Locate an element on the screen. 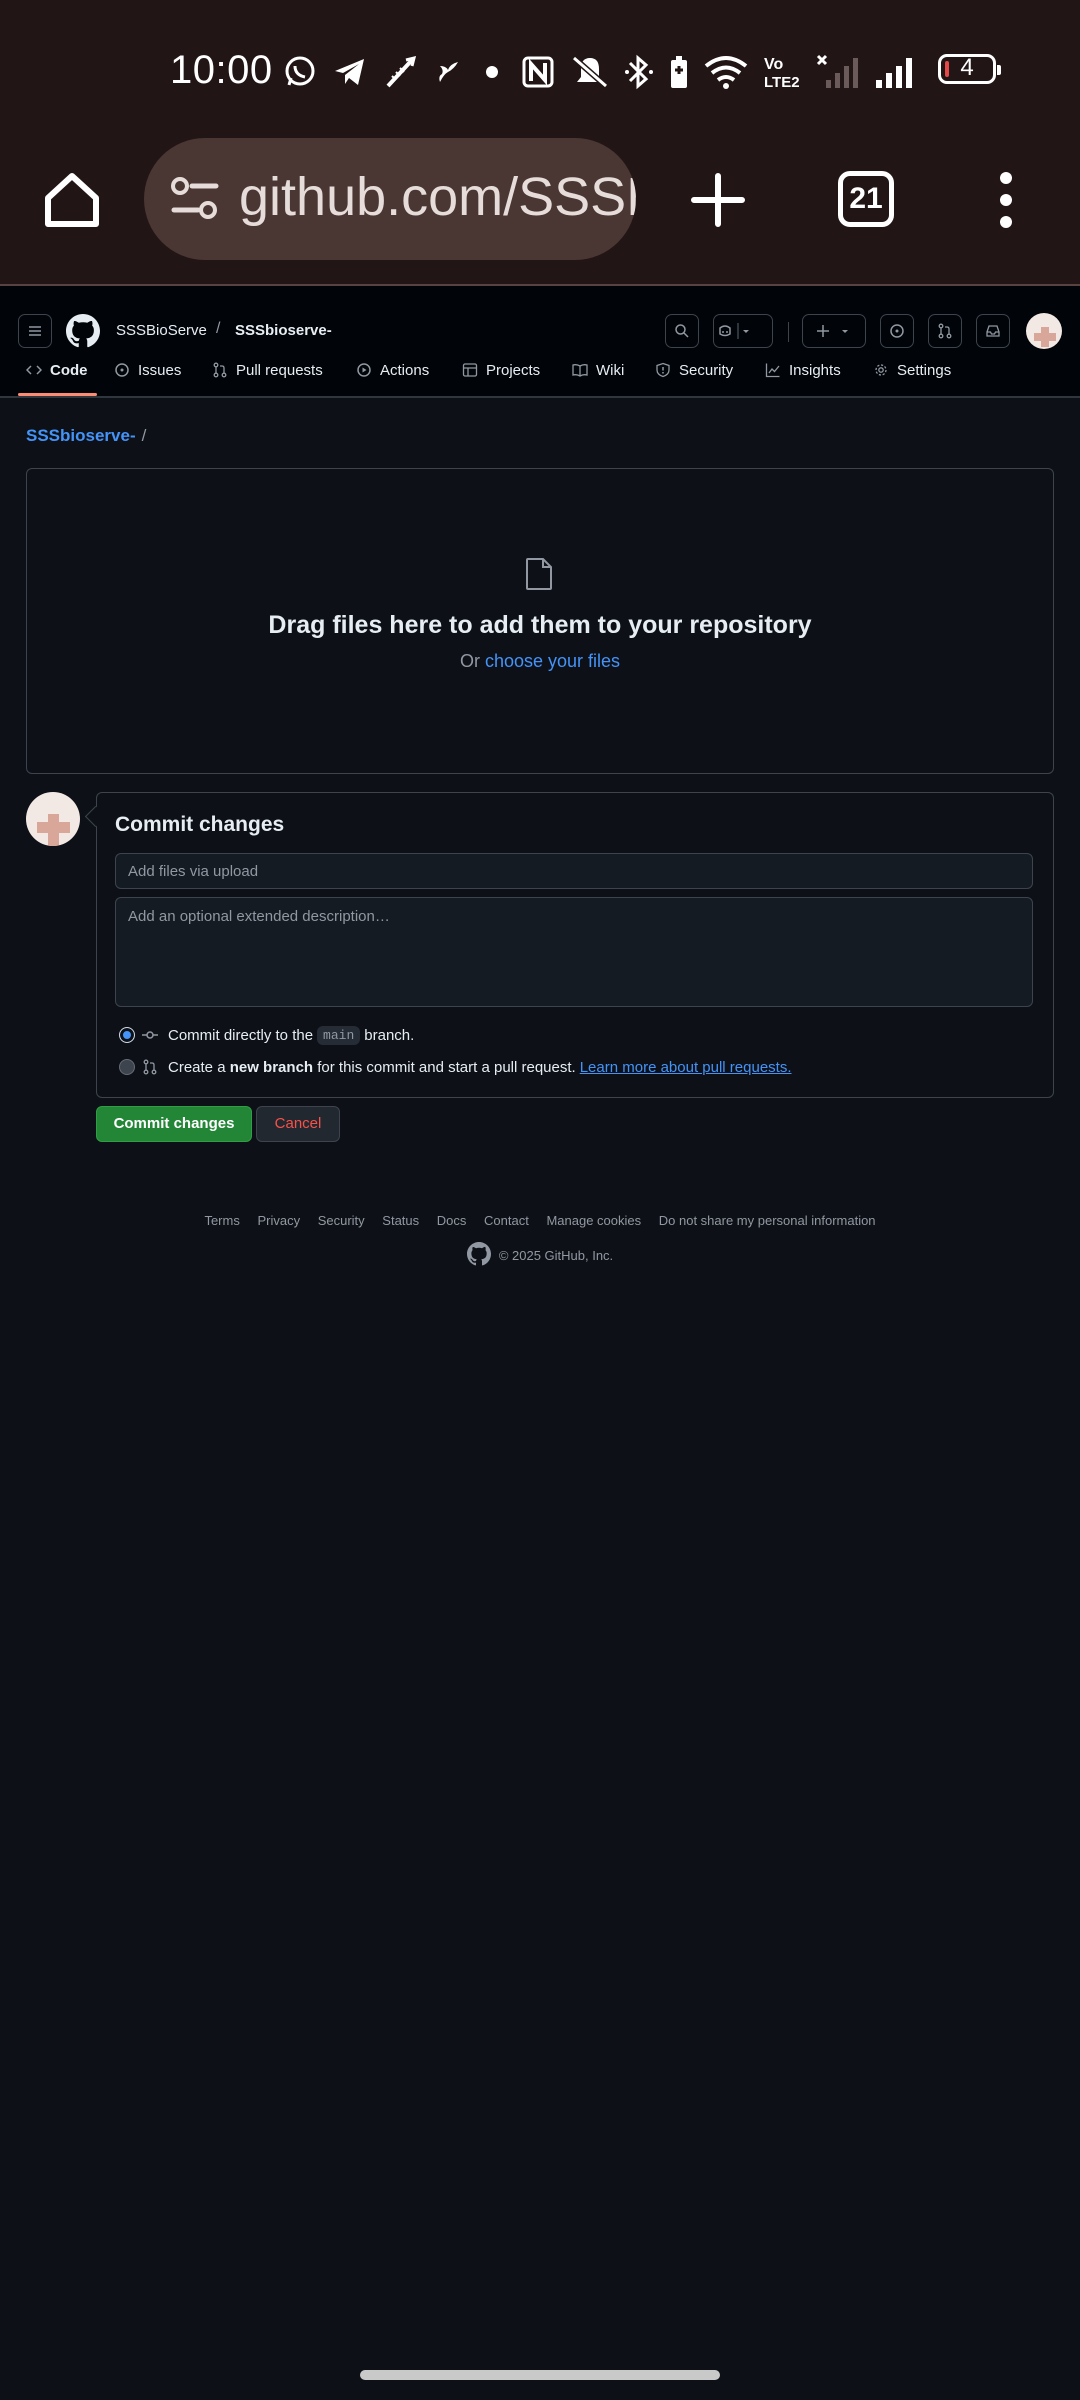 This screenshot has height=2400, width=1080. cancel-button: Cancel is located at coordinates (298, 1124).